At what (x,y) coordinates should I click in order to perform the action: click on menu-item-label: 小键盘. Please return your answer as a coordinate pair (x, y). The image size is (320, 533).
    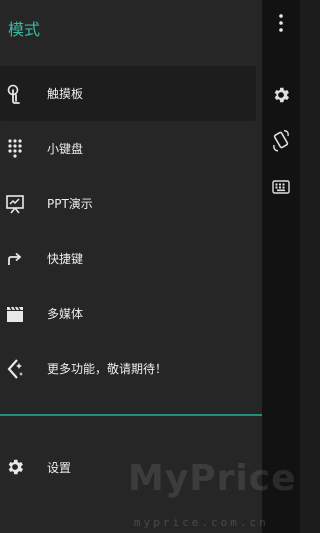
    Looking at the image, I should click on (65, 149).